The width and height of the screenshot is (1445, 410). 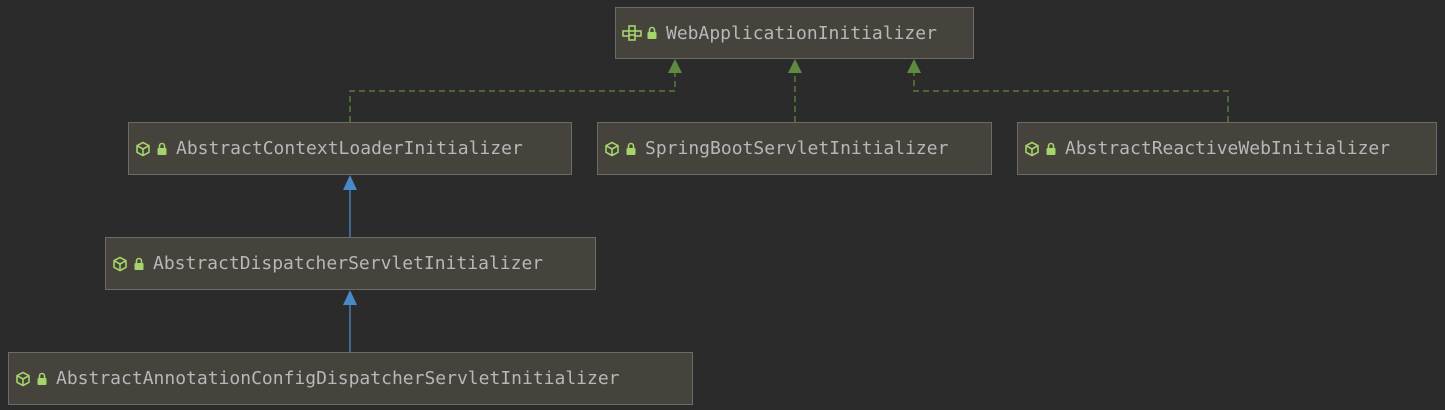 I want to click on interface-icon, so click(x=632, y=33).